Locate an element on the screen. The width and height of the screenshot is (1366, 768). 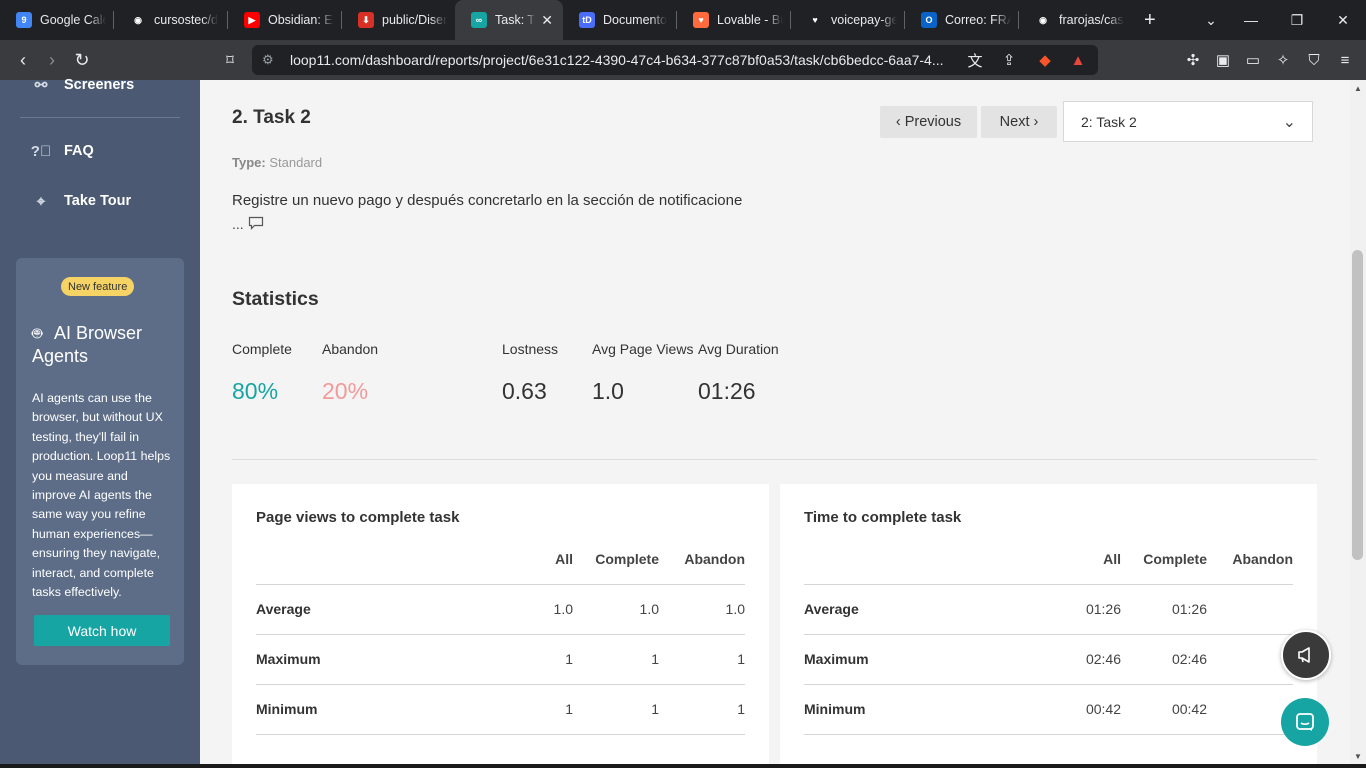
vpn-icon: ⛉ is located at coordinates (1314, 60).